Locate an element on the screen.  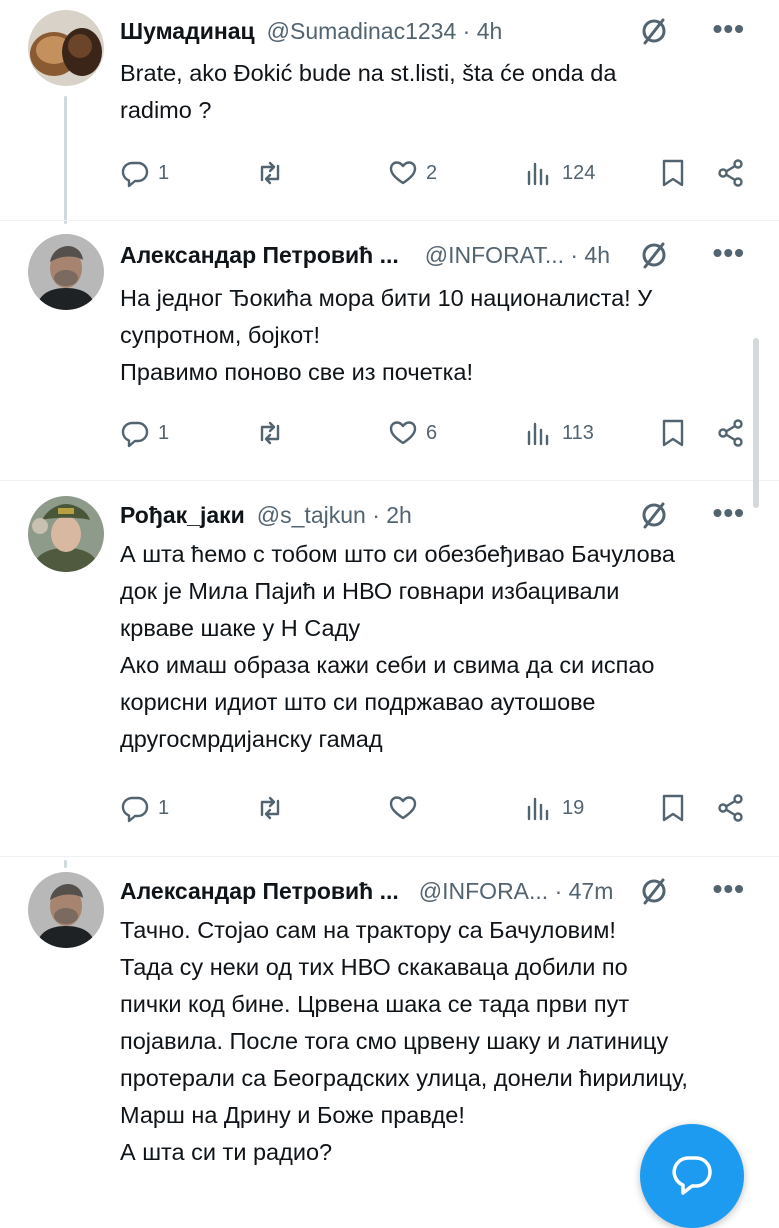
views-button: 124 is located at coordinates (559, 173).